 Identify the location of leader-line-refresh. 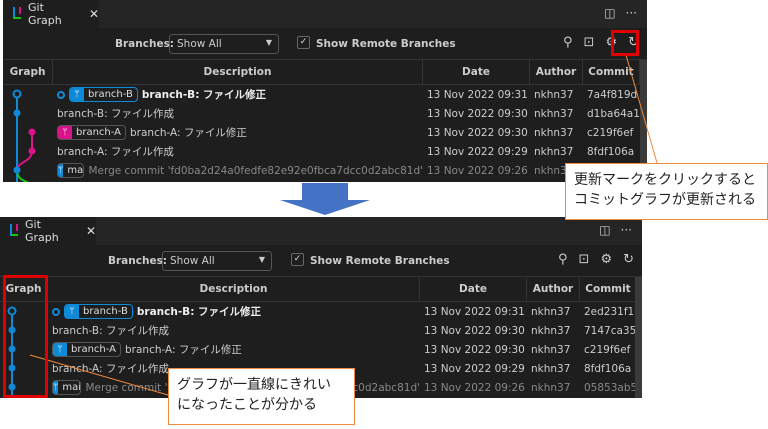
(641, 109).